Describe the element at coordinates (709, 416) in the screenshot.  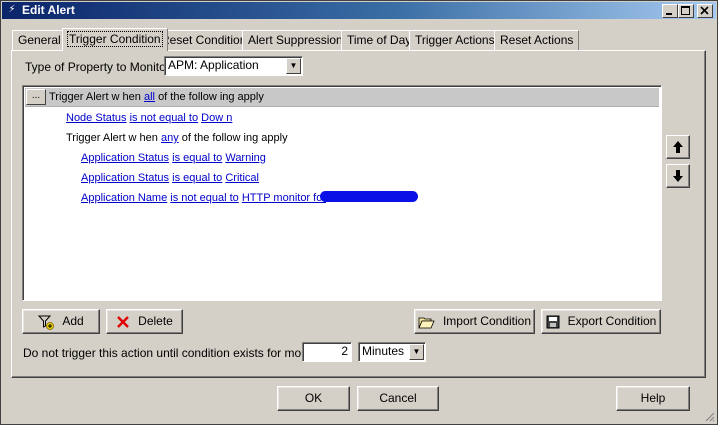
I see `resize-grip-icon` at that location.